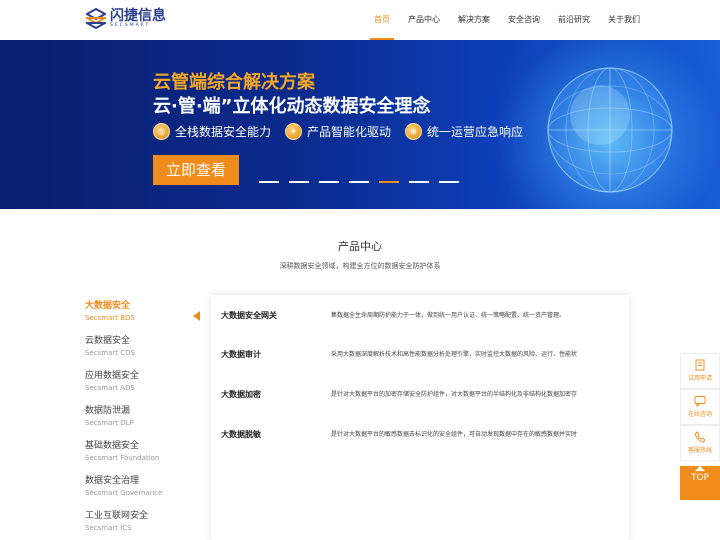 The image size is (720, 540). I want to click on phone-icon, so click(700, 437).